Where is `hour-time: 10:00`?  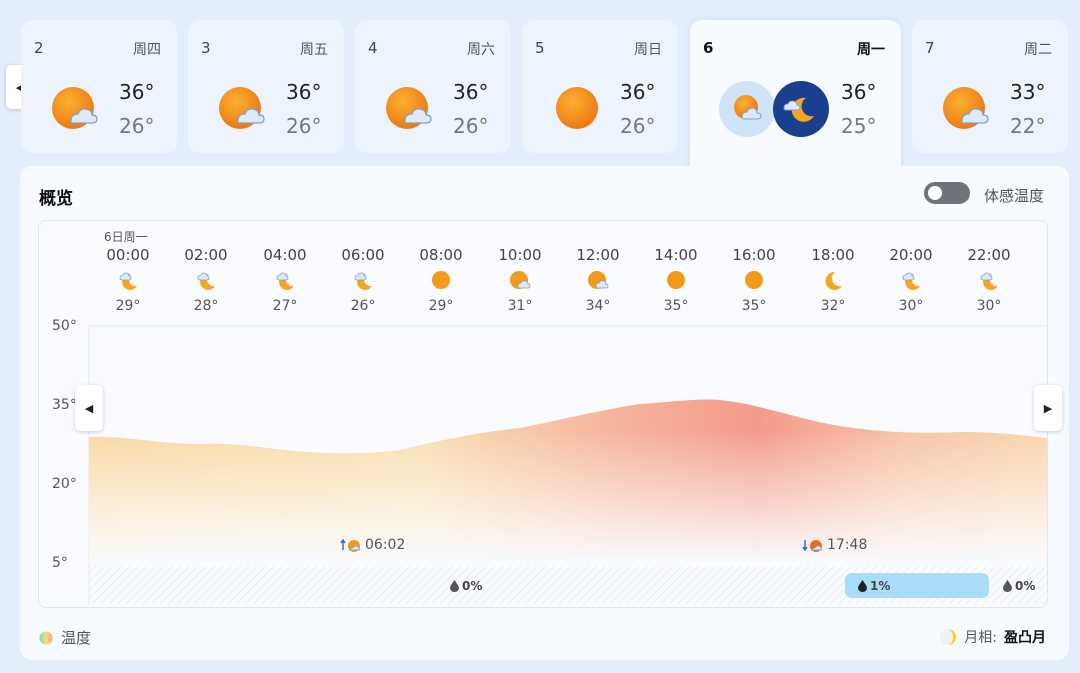
hour-time: 10:00 is located at coordinates (520, 255).